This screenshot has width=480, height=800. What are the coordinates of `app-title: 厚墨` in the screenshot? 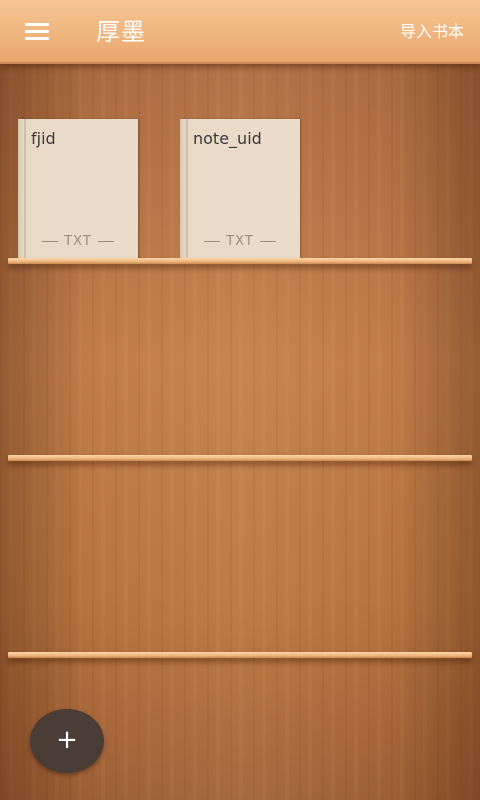 It's located at (121, 32).